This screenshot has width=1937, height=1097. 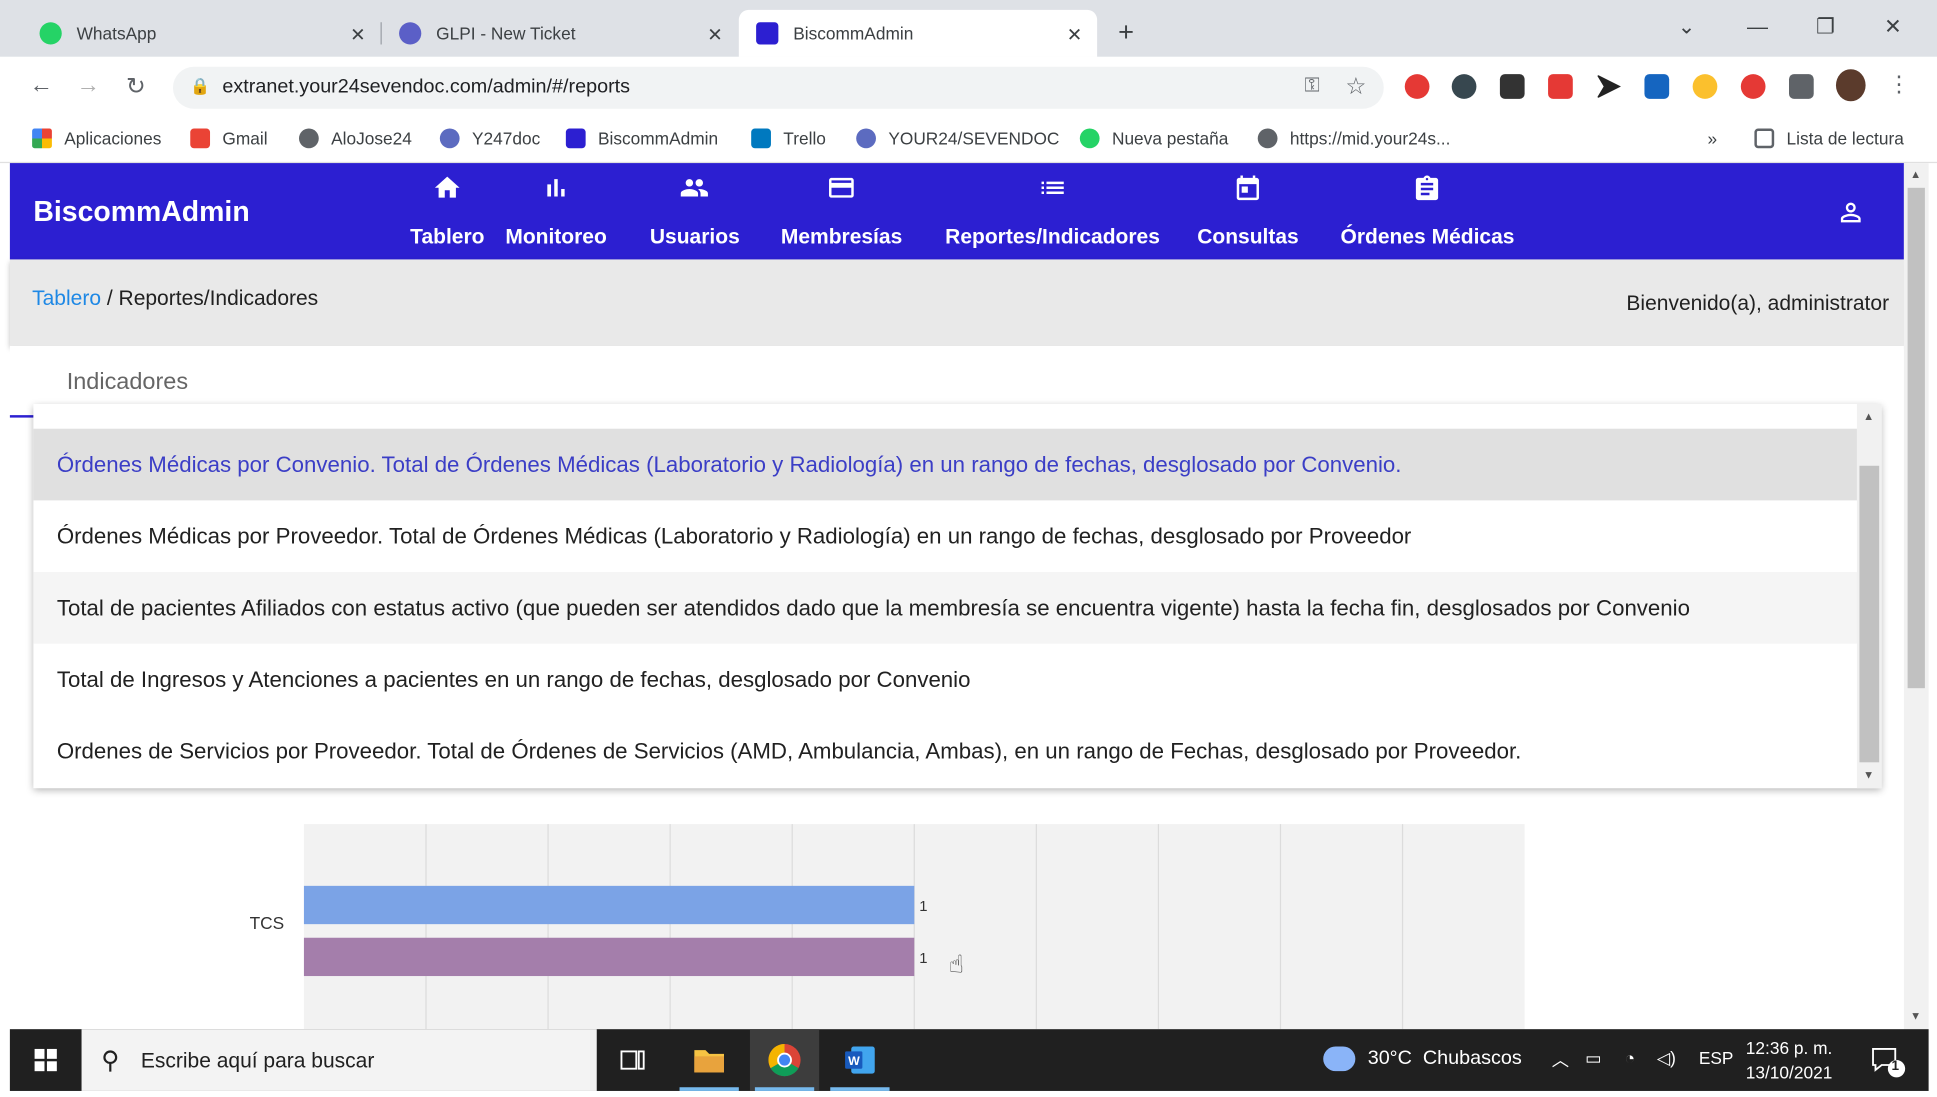 I want to click on bookmark-item: Aplicaciones, so click(x=97, y=138).